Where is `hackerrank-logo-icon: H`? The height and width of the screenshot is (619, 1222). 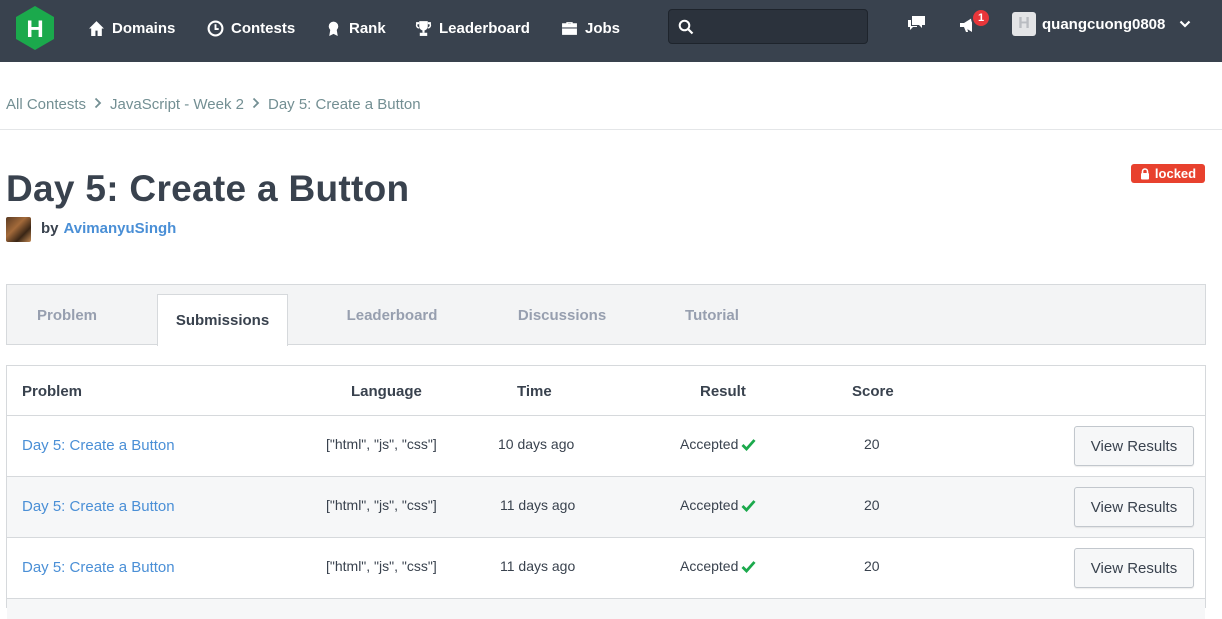
hackerrank-logo-icon: H is located at coordinates (35, 28).